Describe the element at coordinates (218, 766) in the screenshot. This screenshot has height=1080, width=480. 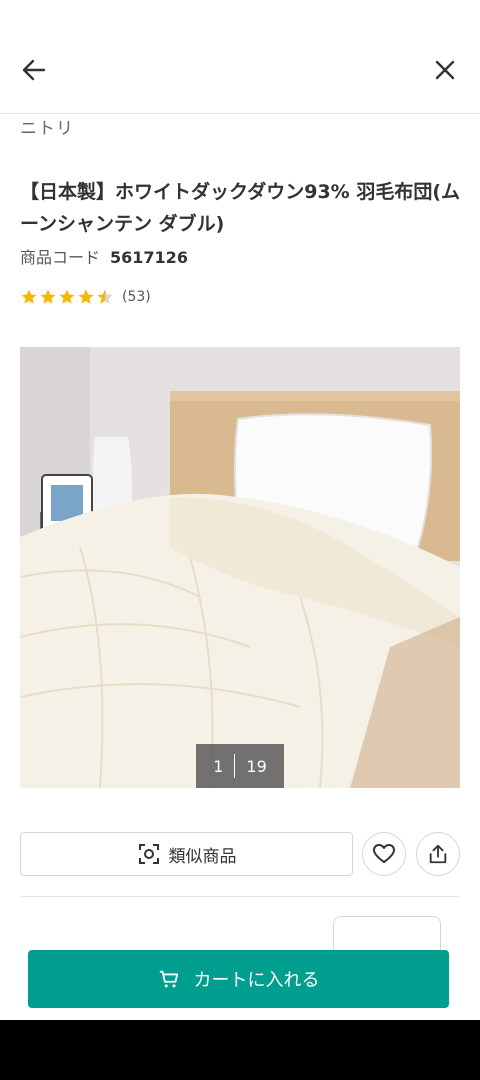
I see `image-index: 1` at that location.